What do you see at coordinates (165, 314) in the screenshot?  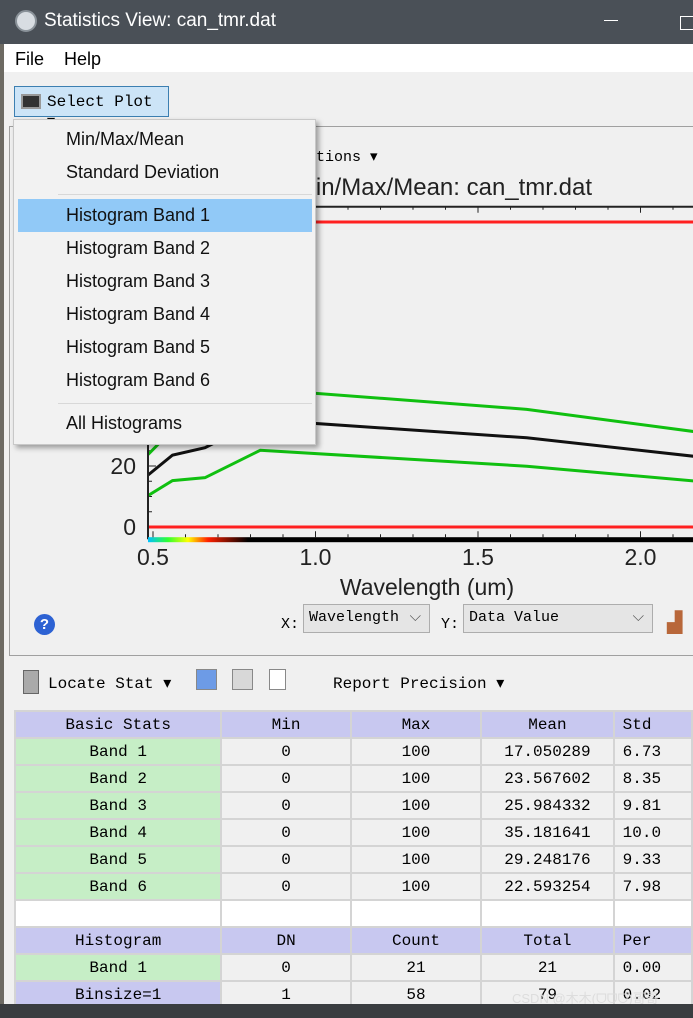 I see `menu-item-histogram-band-4: Histogram Band 4` at bounding box center [165, 314].